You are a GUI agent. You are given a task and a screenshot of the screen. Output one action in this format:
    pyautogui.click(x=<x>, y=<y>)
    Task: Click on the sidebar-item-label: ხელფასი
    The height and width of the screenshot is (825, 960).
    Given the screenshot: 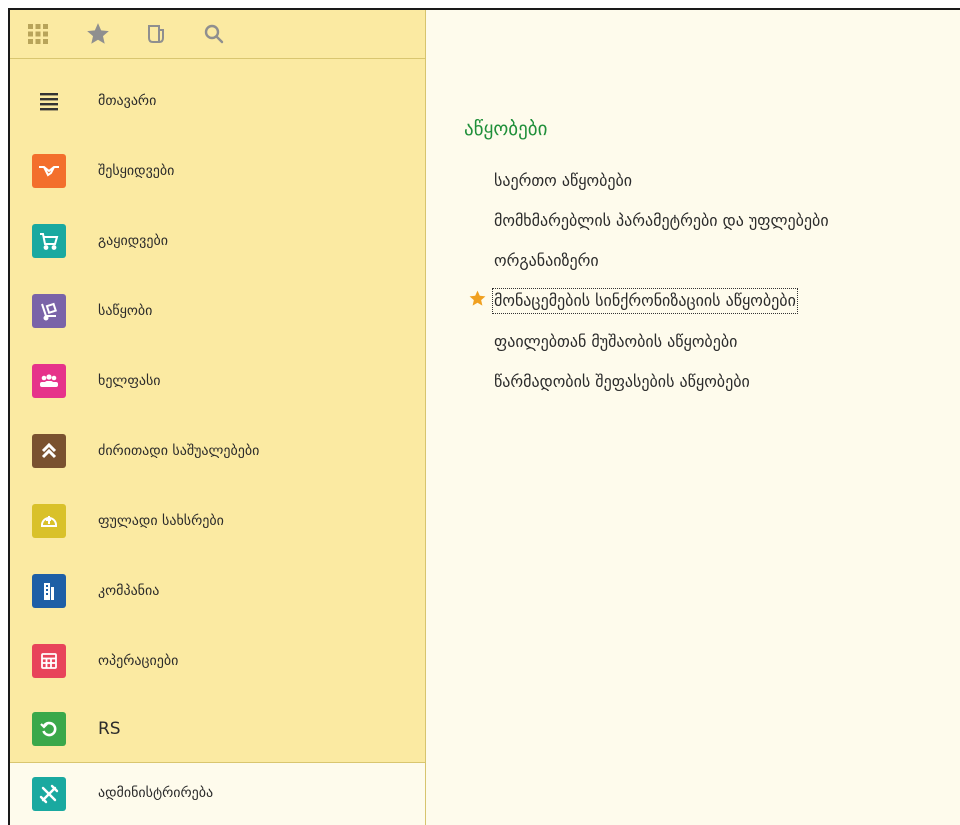 What is the action you would take?
    pyautogui.click(x=129, y=381)
    